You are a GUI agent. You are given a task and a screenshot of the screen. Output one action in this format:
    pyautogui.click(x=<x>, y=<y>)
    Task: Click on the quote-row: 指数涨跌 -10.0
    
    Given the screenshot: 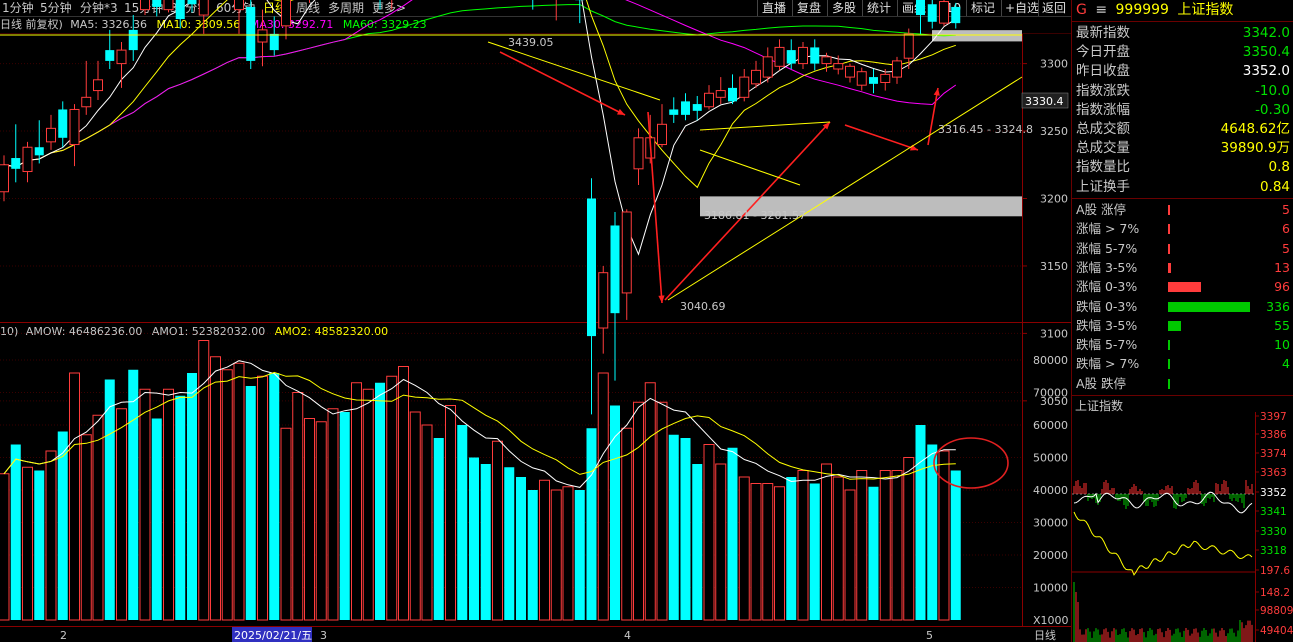 What is the action you would take?
    pyautogui.click(x=1184, y=91)
    